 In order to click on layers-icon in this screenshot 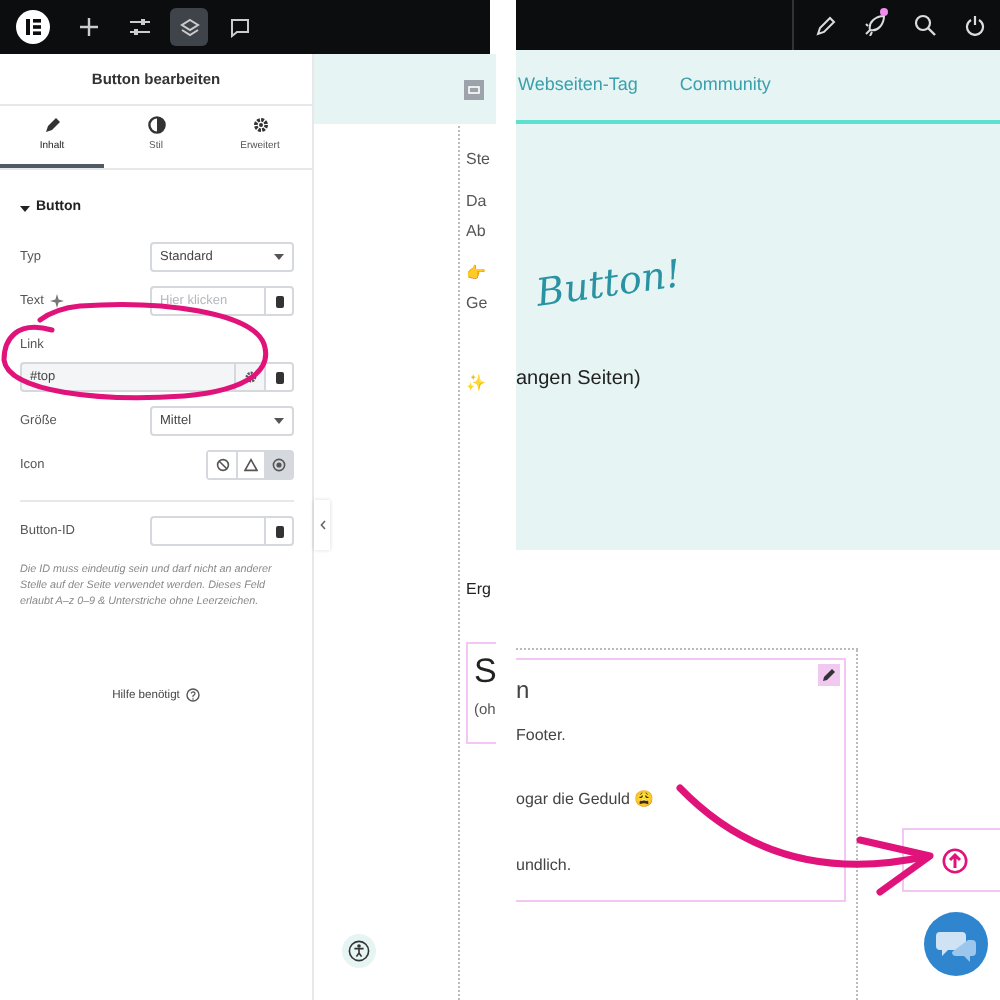, I will do `click(189, 27)`.